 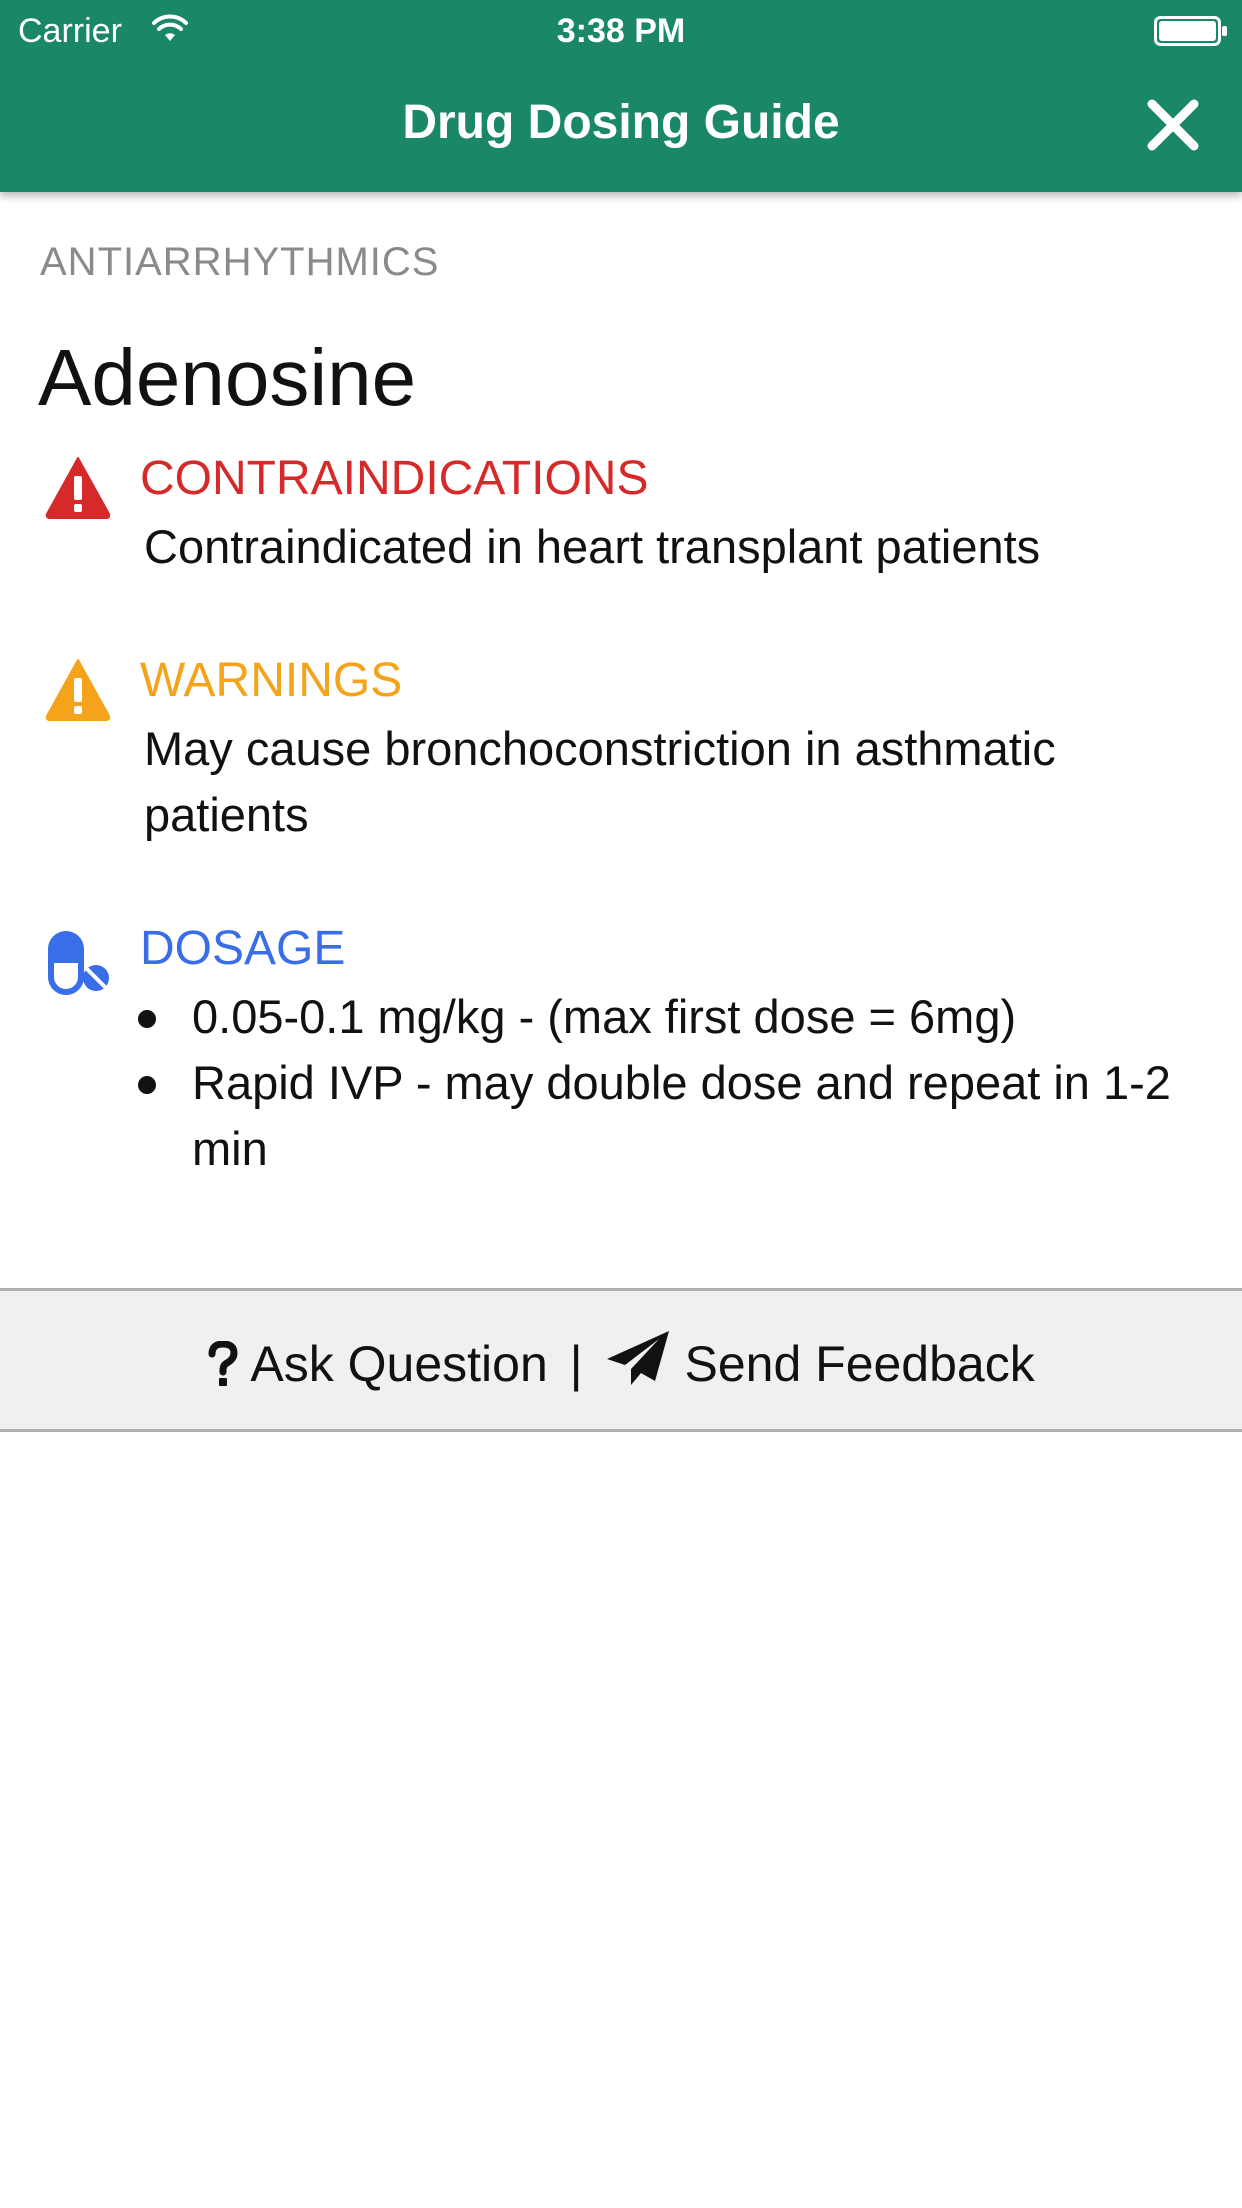 I want to click on alert-triangle-icon, so click(x=78, y=488).